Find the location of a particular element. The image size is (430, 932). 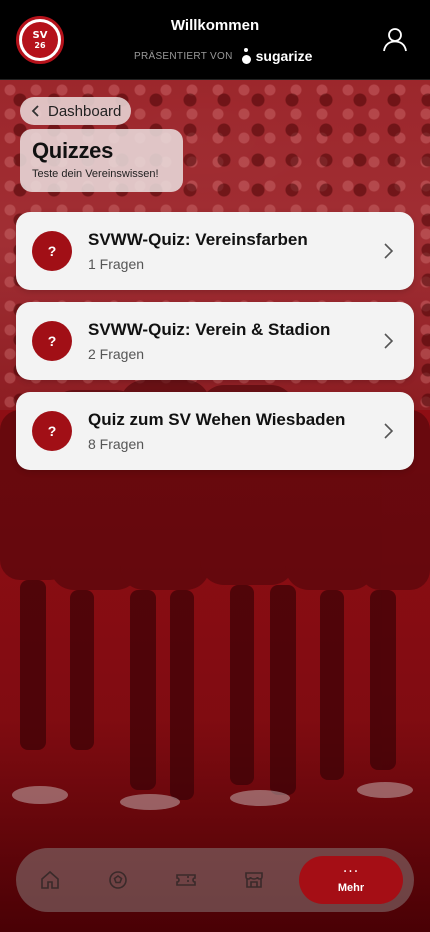

logo-number: 26 is located at coordinates (40, 45).